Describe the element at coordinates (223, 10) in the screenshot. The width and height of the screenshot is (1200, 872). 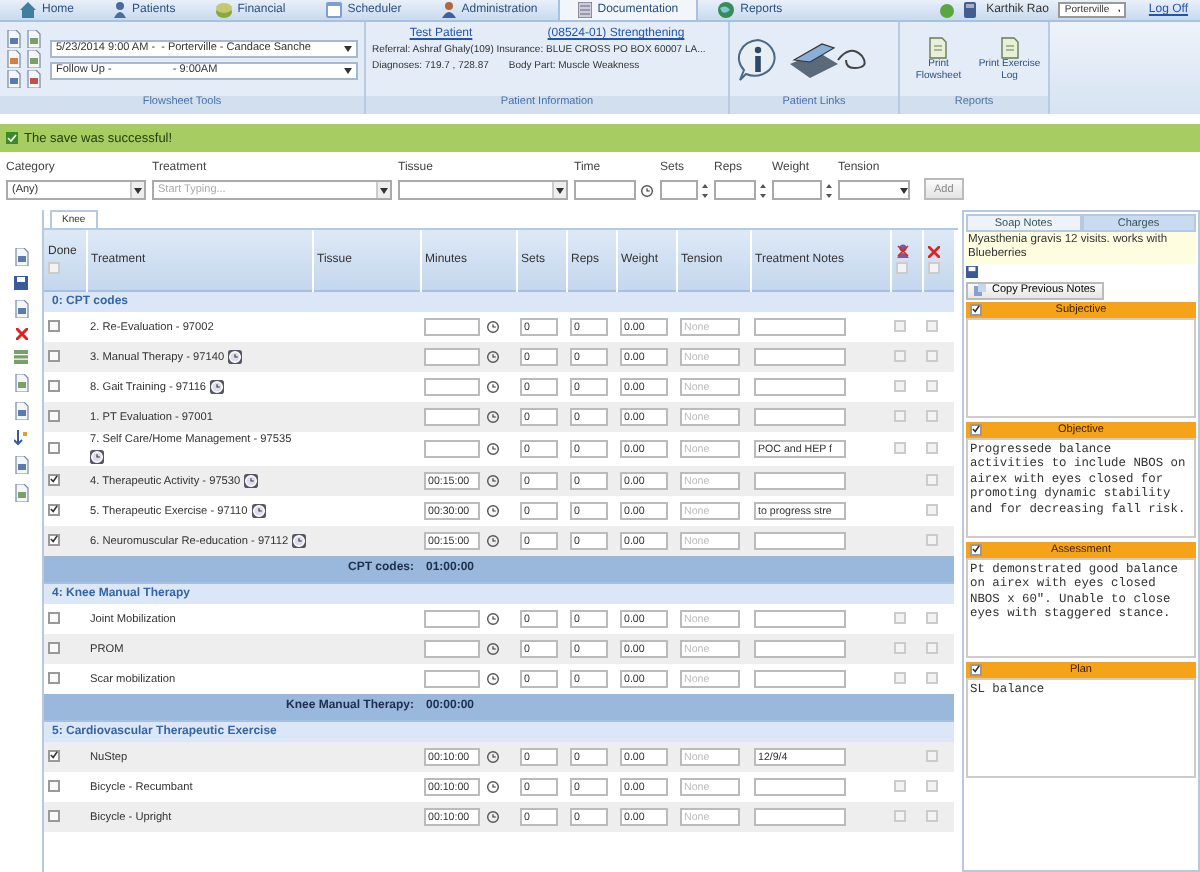
I see `coin-icon` at that location.